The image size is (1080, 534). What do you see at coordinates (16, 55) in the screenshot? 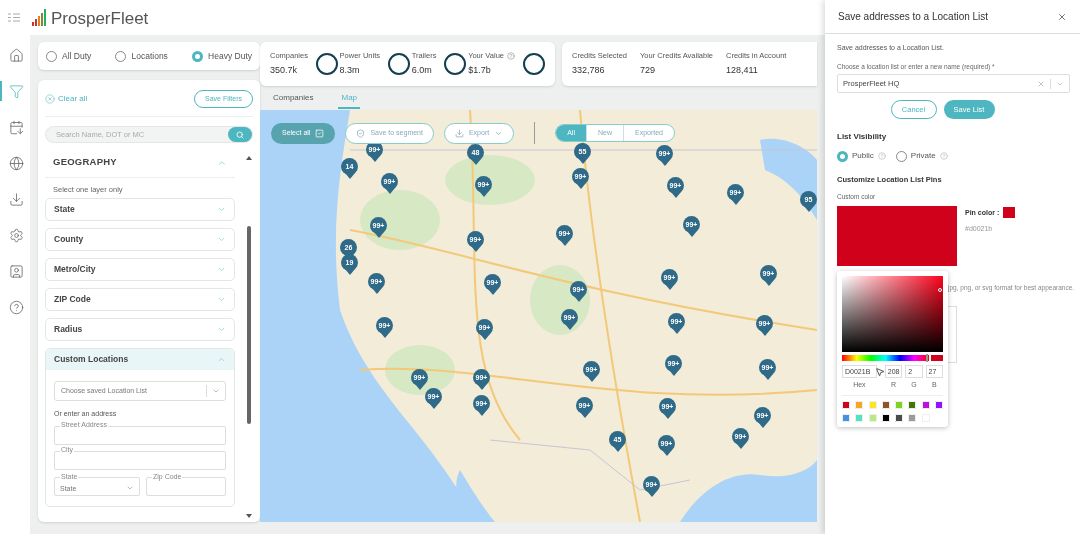
I see `home-icon` at bounding box center [16, 55].